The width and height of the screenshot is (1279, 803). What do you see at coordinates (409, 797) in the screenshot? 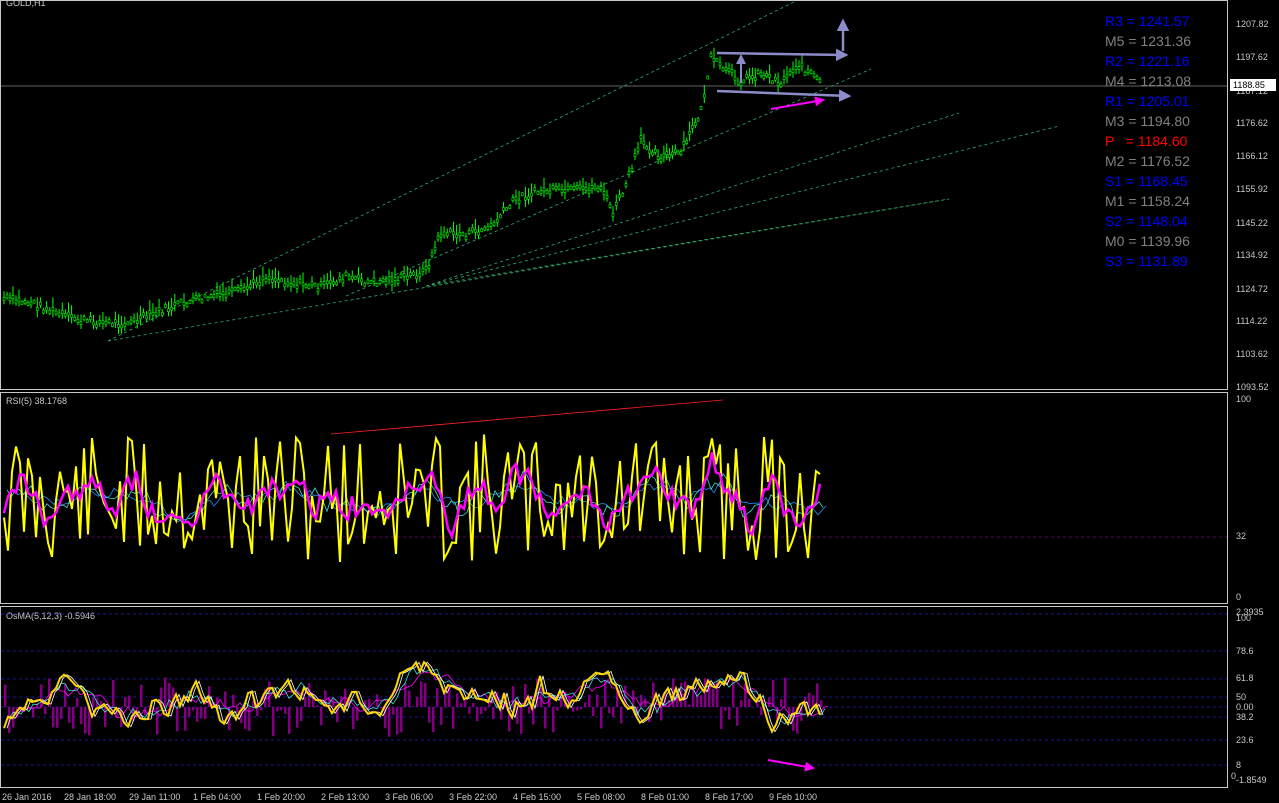
I see `time-tick: 3 Feb 06:00` at bounding box center [409, 797].